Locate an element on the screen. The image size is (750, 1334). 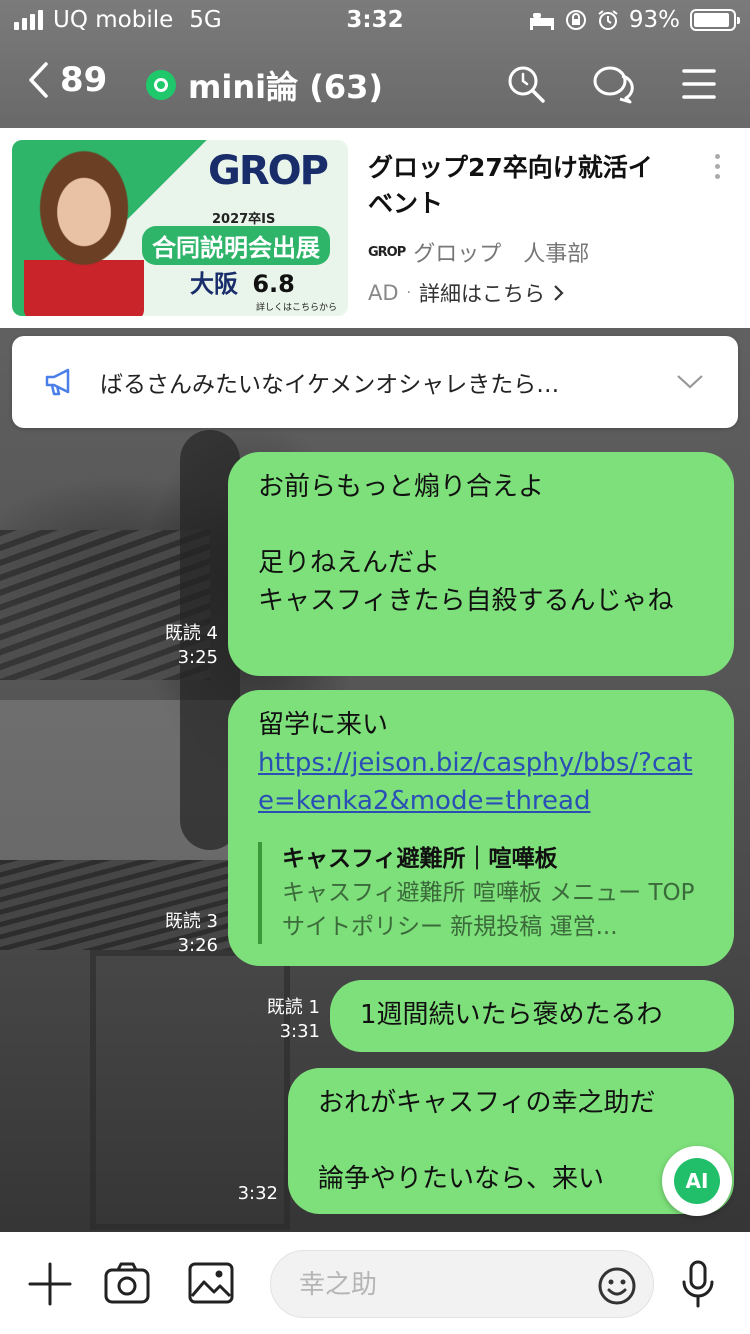
ad-image-city: 大阪 is located at coordinates (214, 284).